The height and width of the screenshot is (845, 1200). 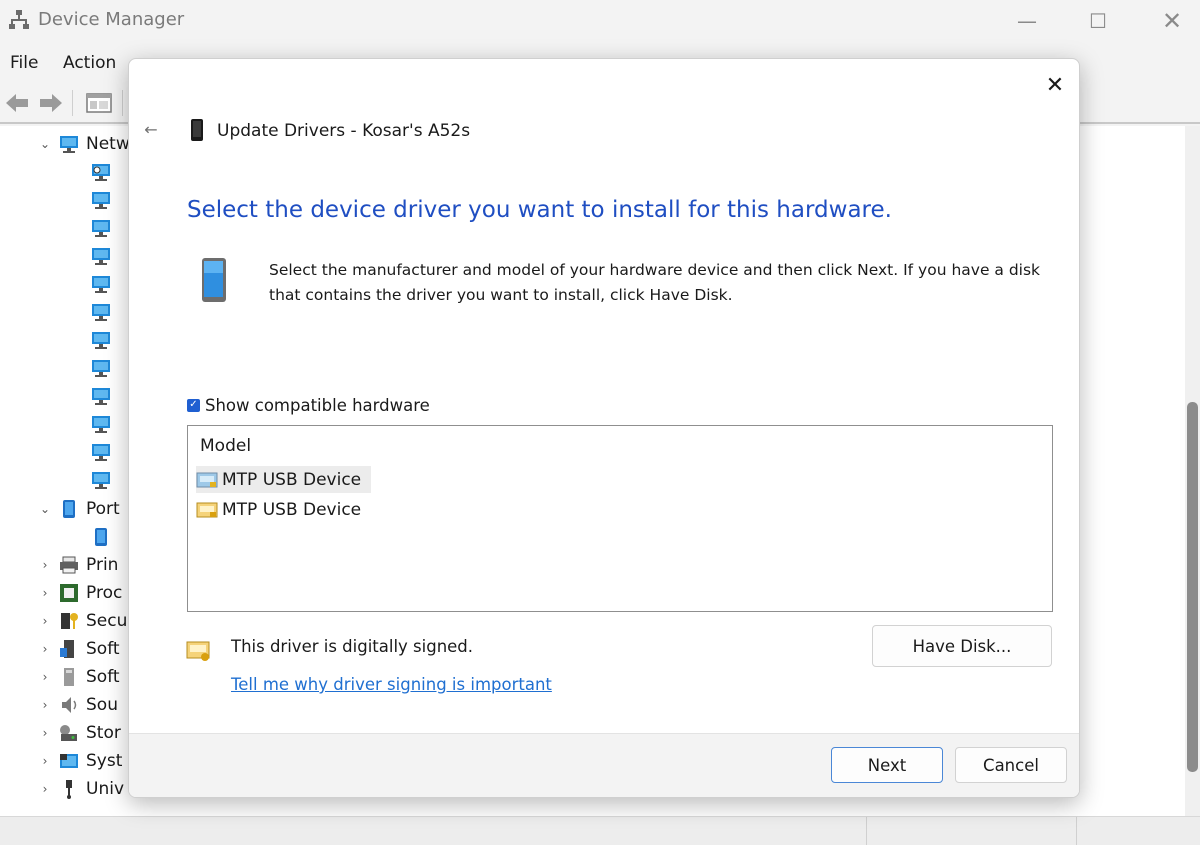 What do you see at coordinates (391, 684) in the screenshot?
I see `driver-signing-link: Tell me why driver signing is important` at bounding box center [391, 684].